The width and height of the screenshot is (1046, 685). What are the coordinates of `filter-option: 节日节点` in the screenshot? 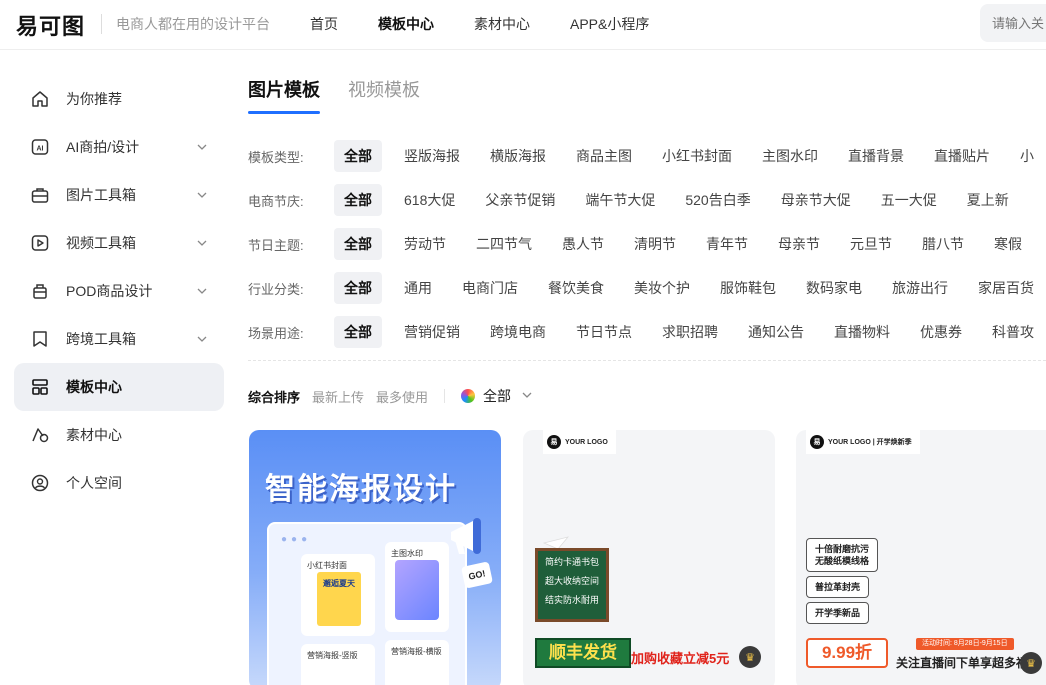 It's located at (604, 332).